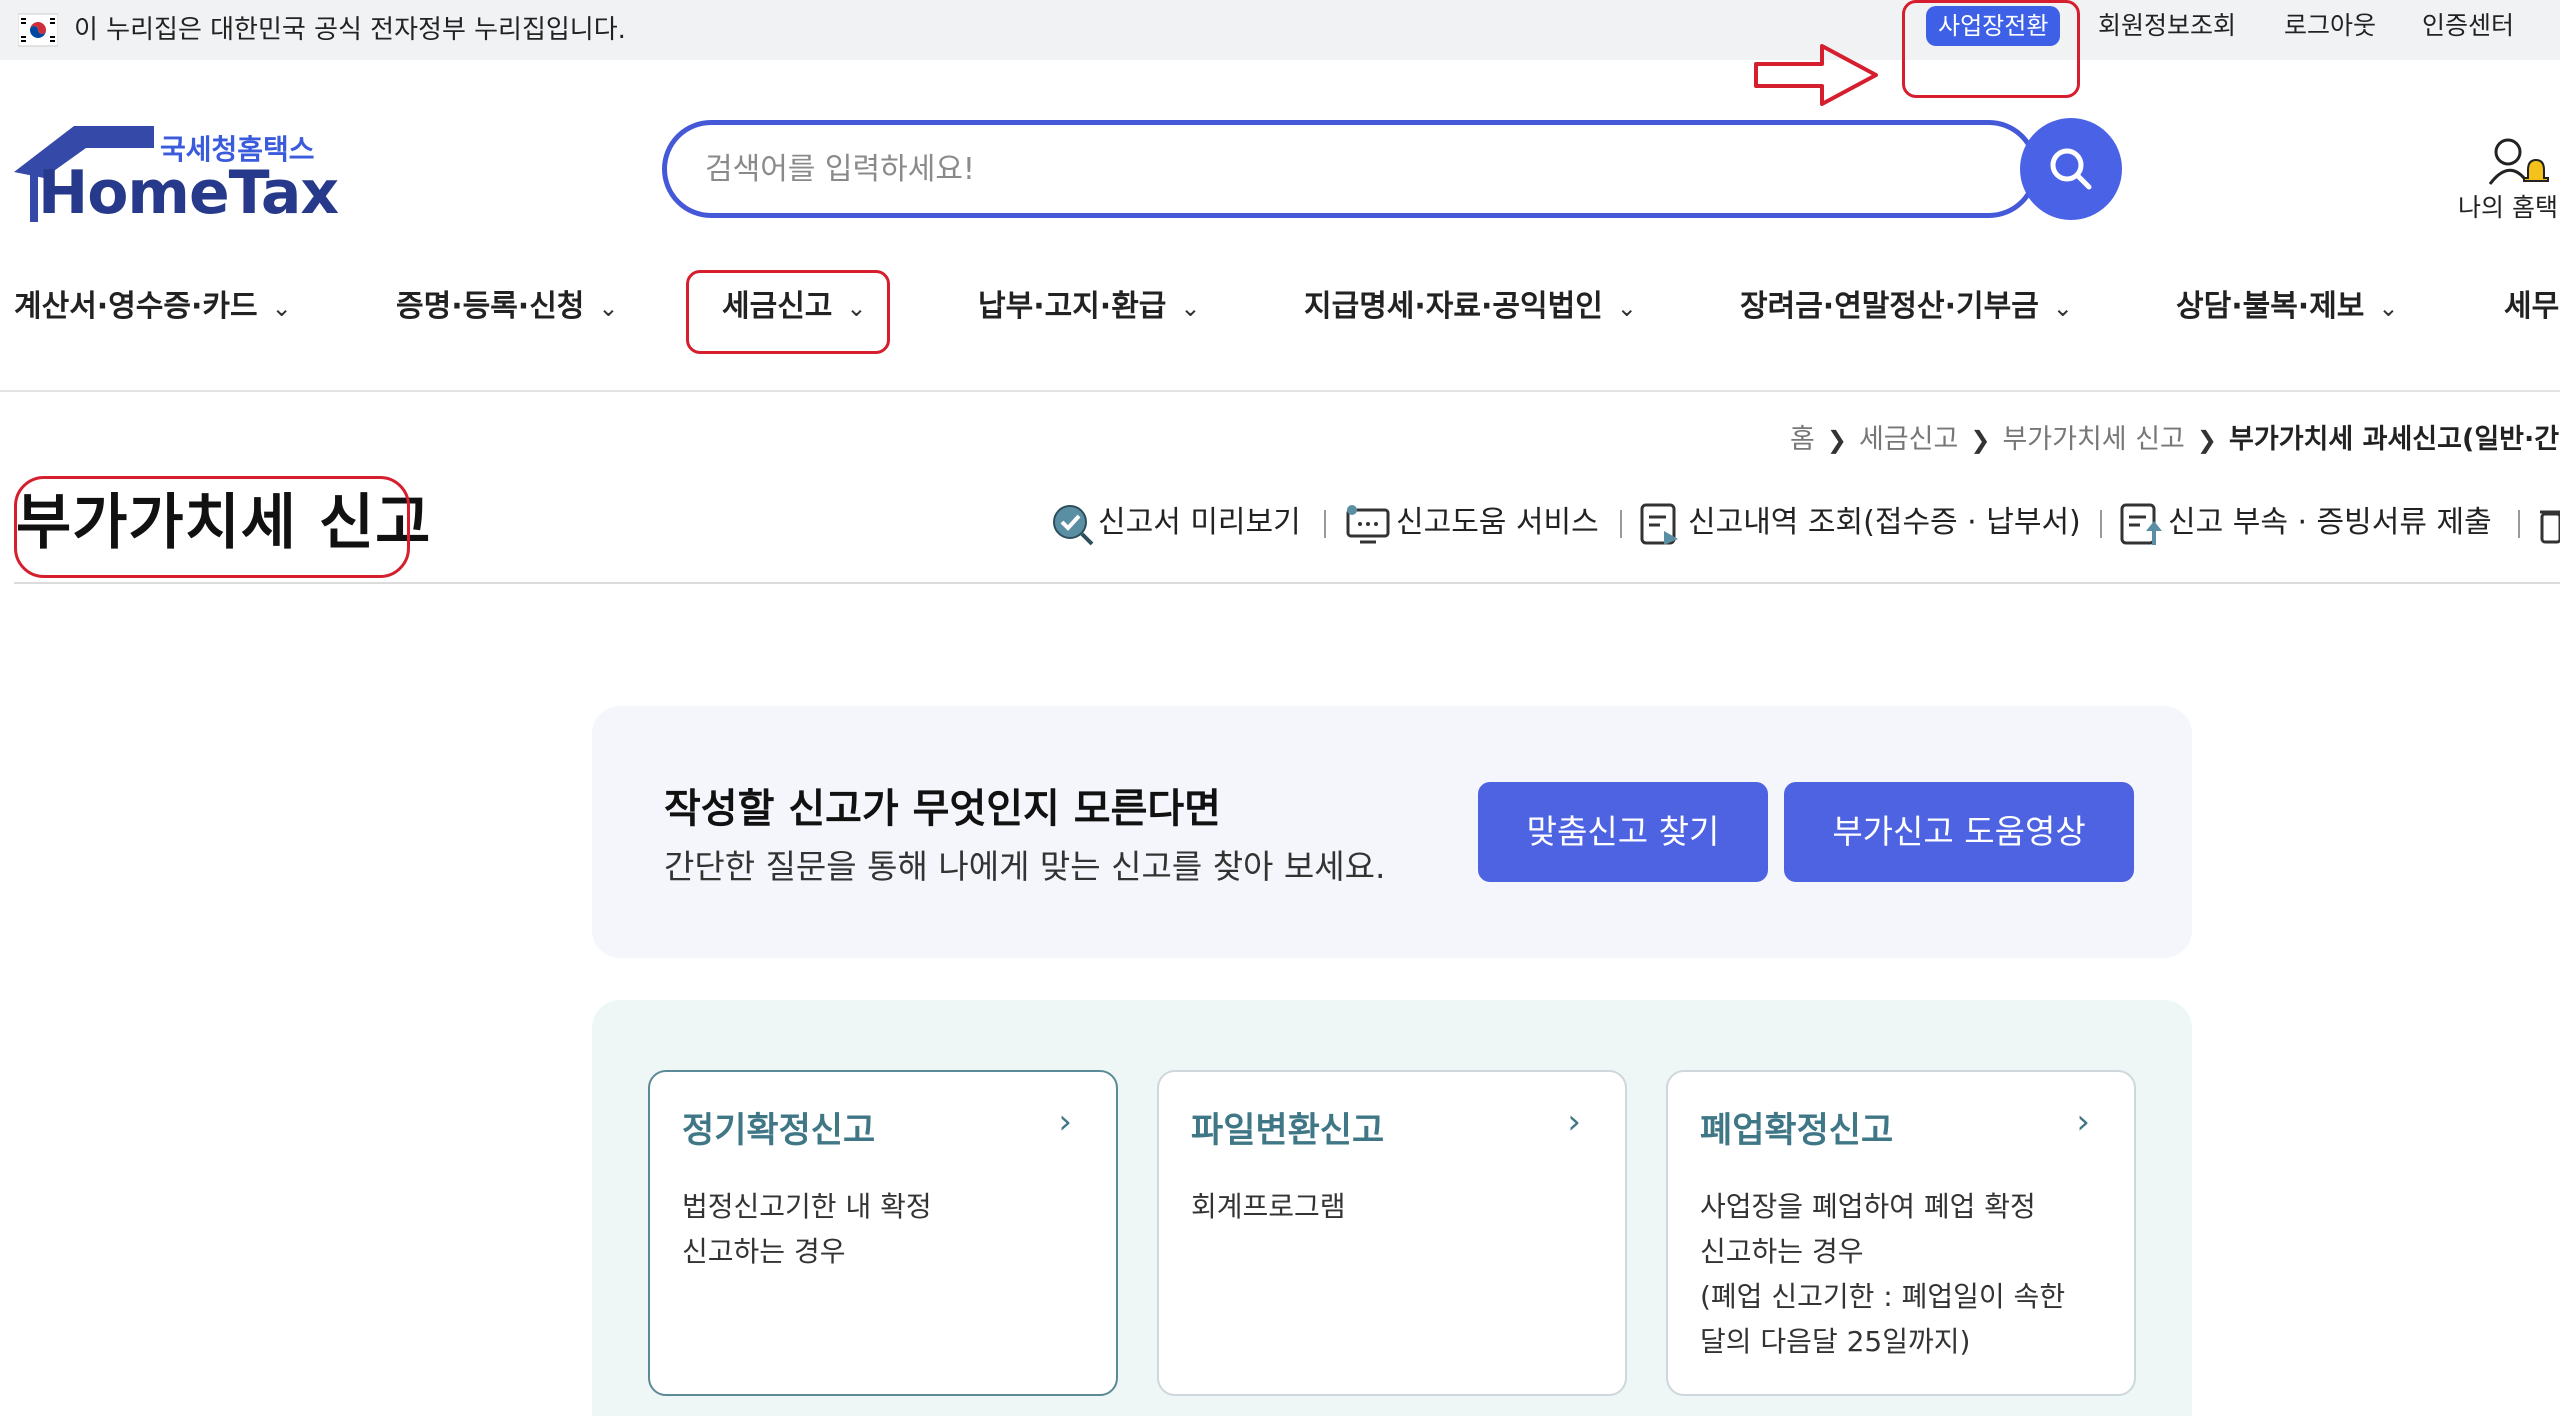  Describe the element at coordinates (2548, 525) in the screenshot. I see `trash-icon` at that location.